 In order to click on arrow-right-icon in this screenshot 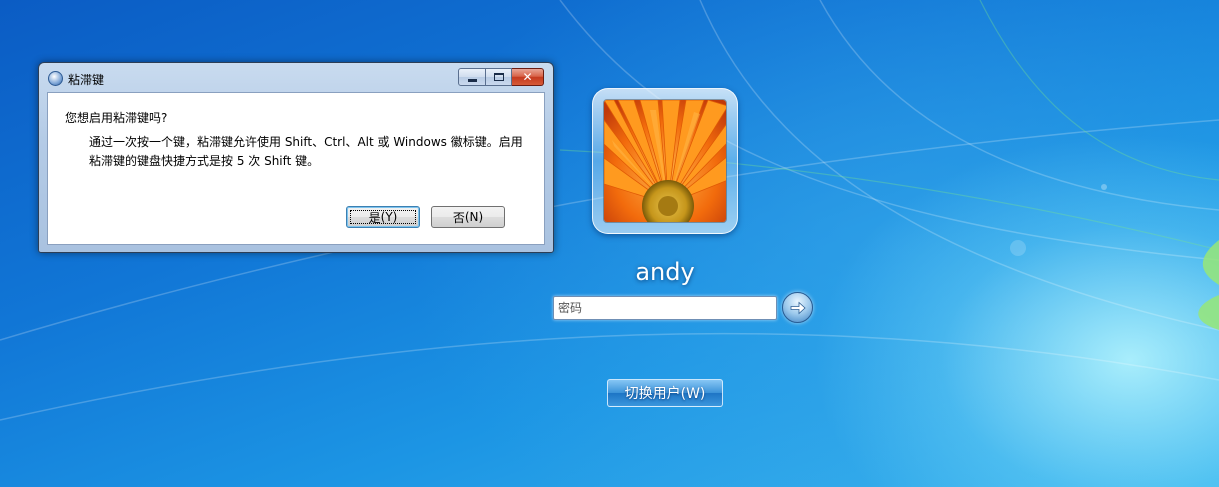, I will do `click(798, 307)`.